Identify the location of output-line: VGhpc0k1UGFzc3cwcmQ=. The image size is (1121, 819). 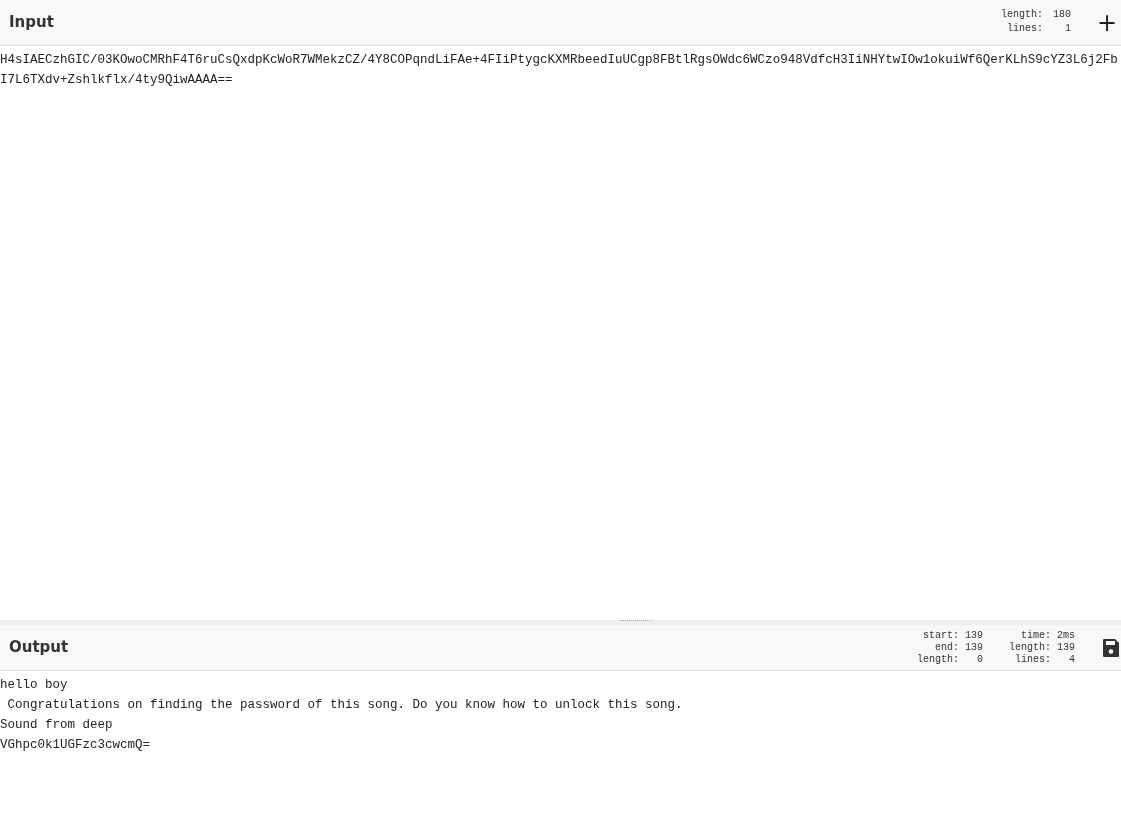
(76, 745).